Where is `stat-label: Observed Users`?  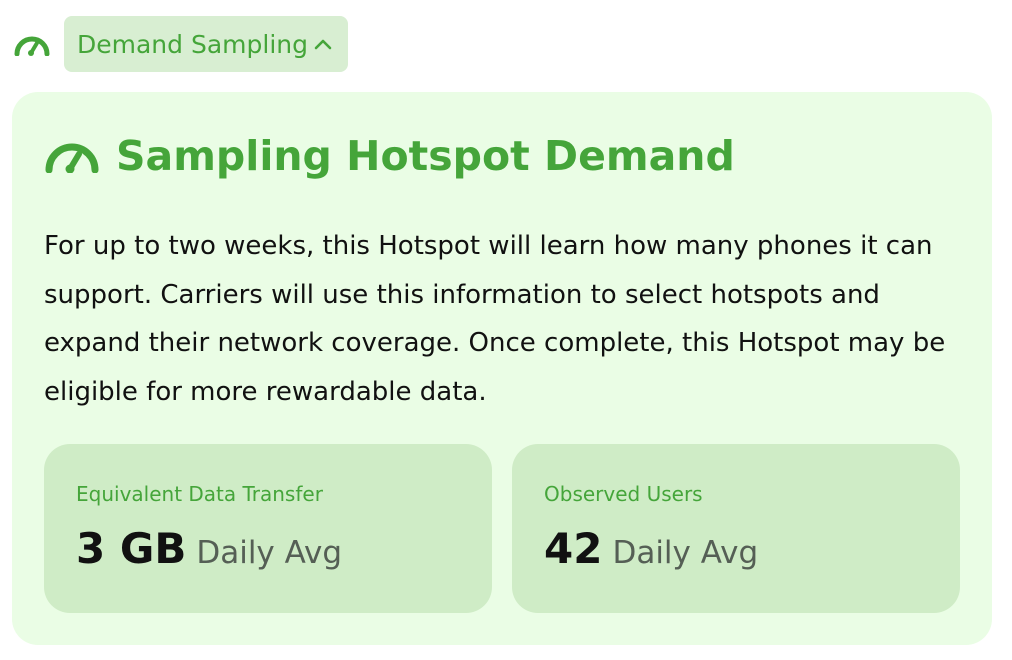
stat-label: Observed Users is located at coordinates (623, 494).